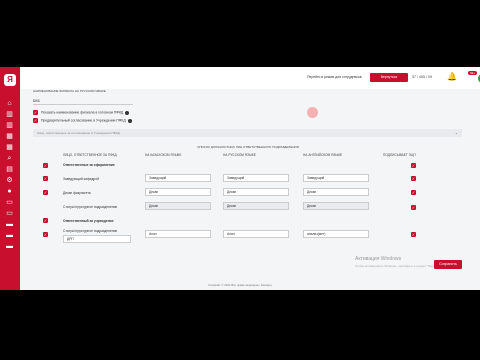 The height and width of the screenshot is (360, 480). What do you see at coordinates (88, 221) in the screenshot?
I see `section-title: Ответственный за учреждение` at bounding box center [88, 221].